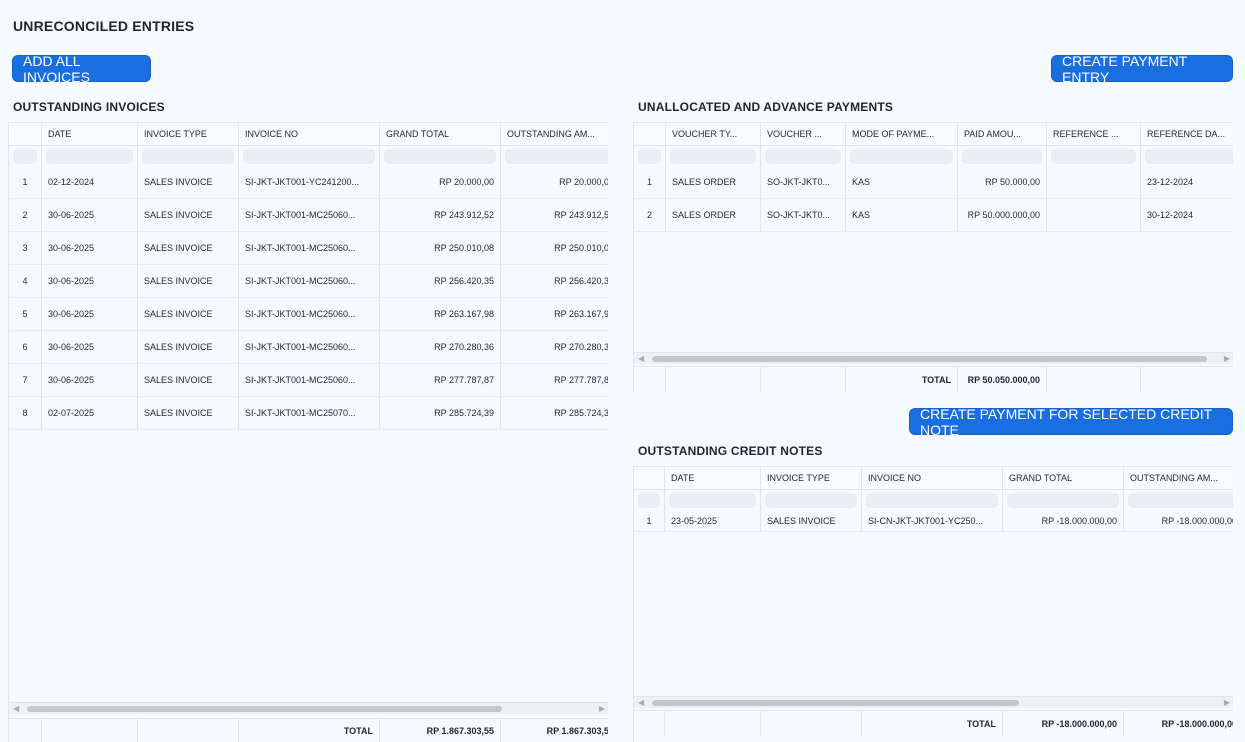 Image resolution: width=1245 pixels, height=742 pixels. I want to click on table-cell: RP 270.280,36, so click(554, 347).